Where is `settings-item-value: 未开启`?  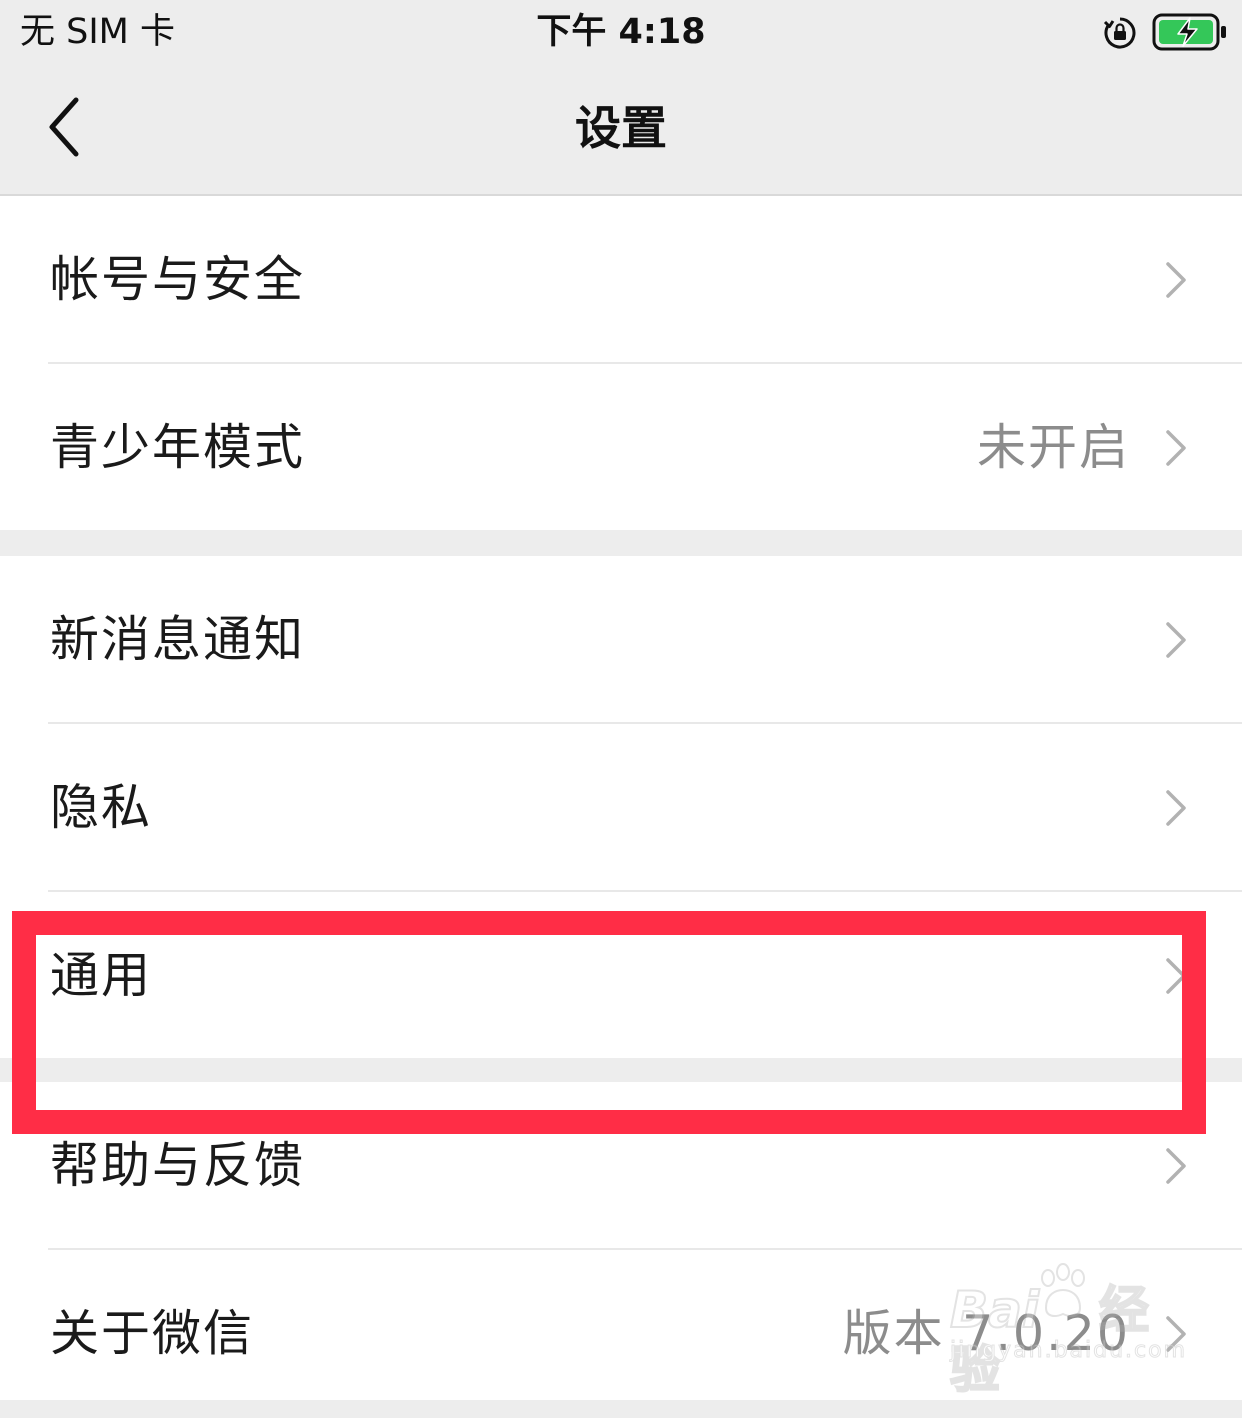
settings-item-value: 未开启 is located at coordinates (1053, 447).